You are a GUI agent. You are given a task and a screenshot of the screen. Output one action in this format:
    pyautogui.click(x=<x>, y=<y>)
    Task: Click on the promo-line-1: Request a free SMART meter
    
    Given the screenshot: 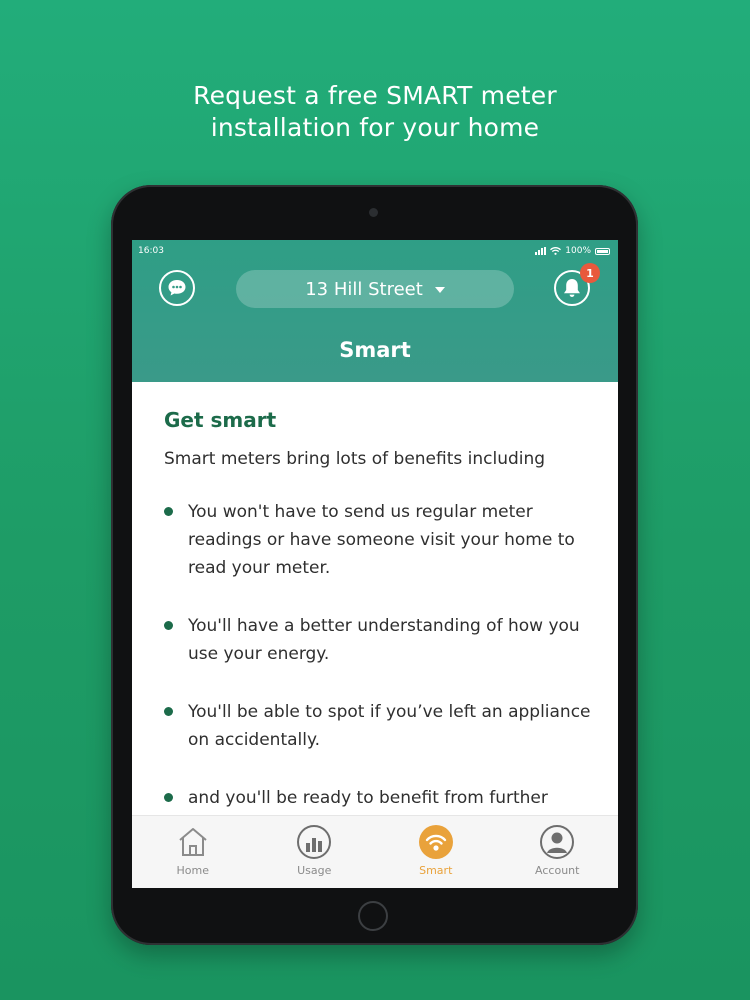 What is the action you would take?
    pyautogui.click(x=375, y=95)
    